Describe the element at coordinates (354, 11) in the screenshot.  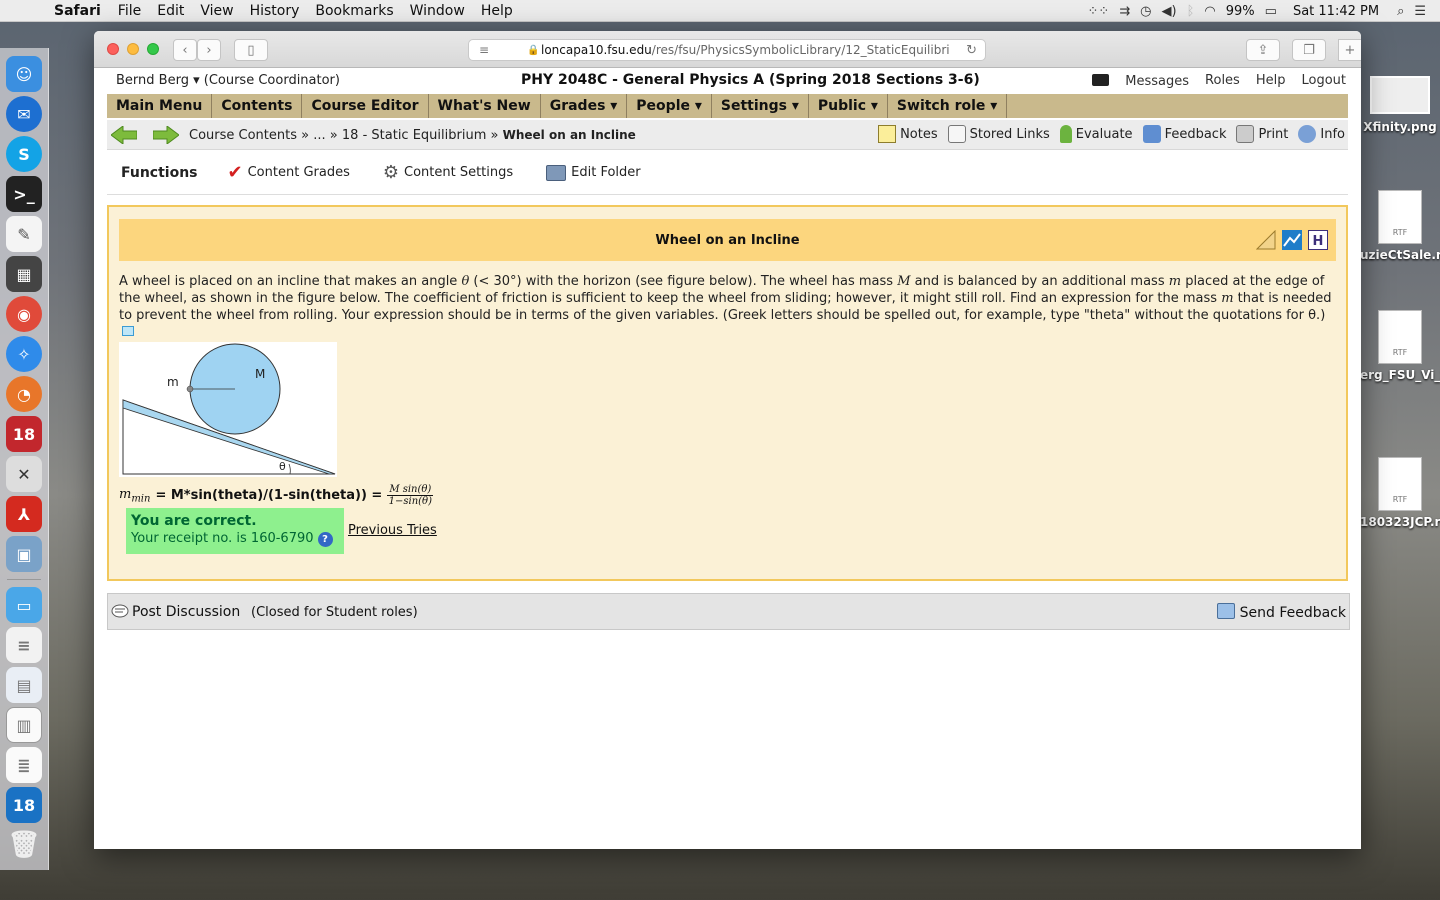
I see `menu-bookmarks: Bookmarks` at that location.